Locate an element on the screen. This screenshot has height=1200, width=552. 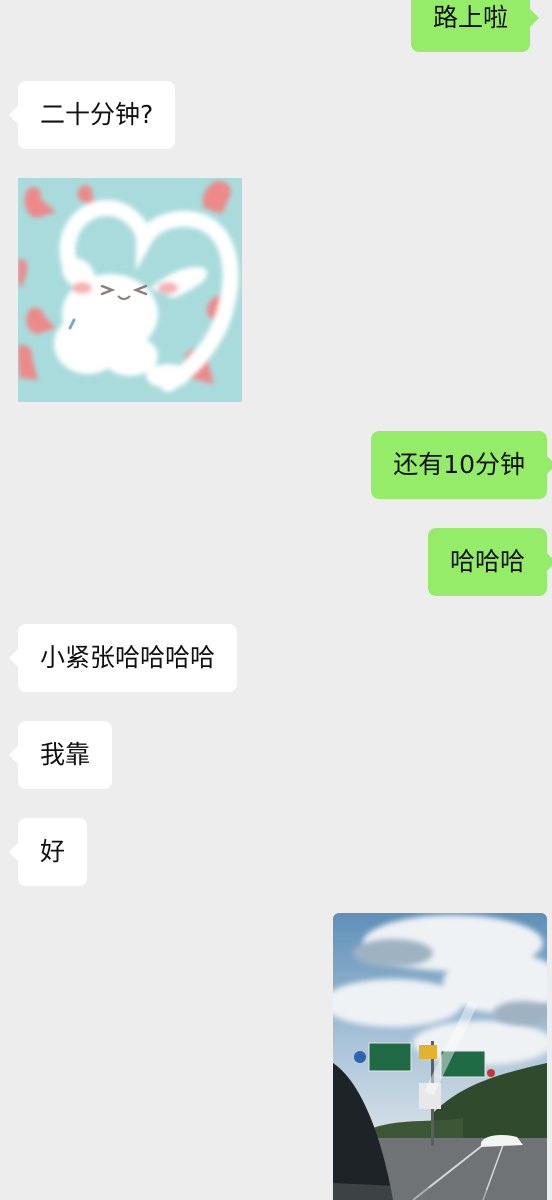
message-text: 我靠 is located at coordinates (65, 754).